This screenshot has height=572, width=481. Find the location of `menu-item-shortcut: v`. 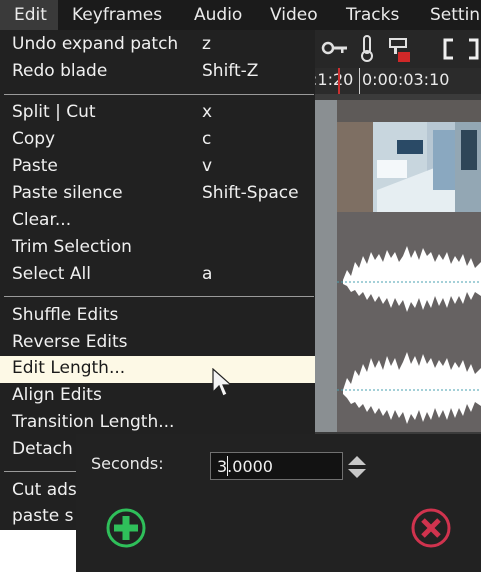

menu-item-shortcut: v is located at coordinates (207, 166).